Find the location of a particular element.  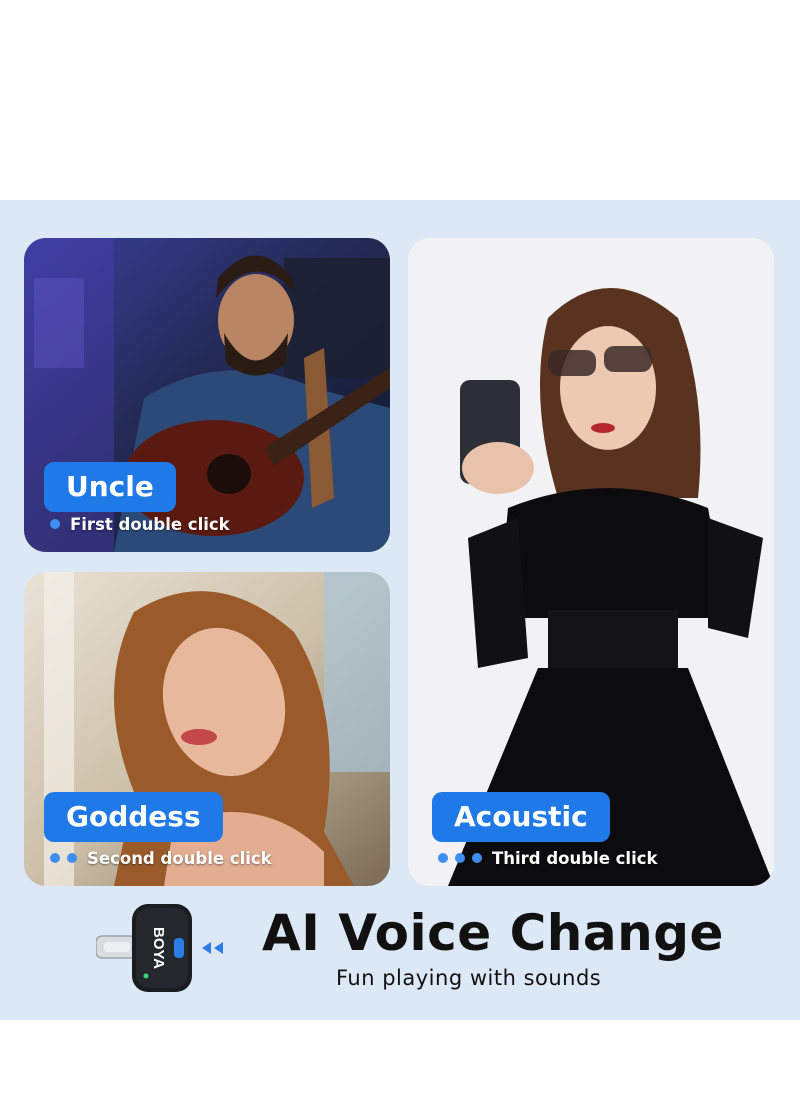

device-brand: BOYA is located at coordinates (158, 948).